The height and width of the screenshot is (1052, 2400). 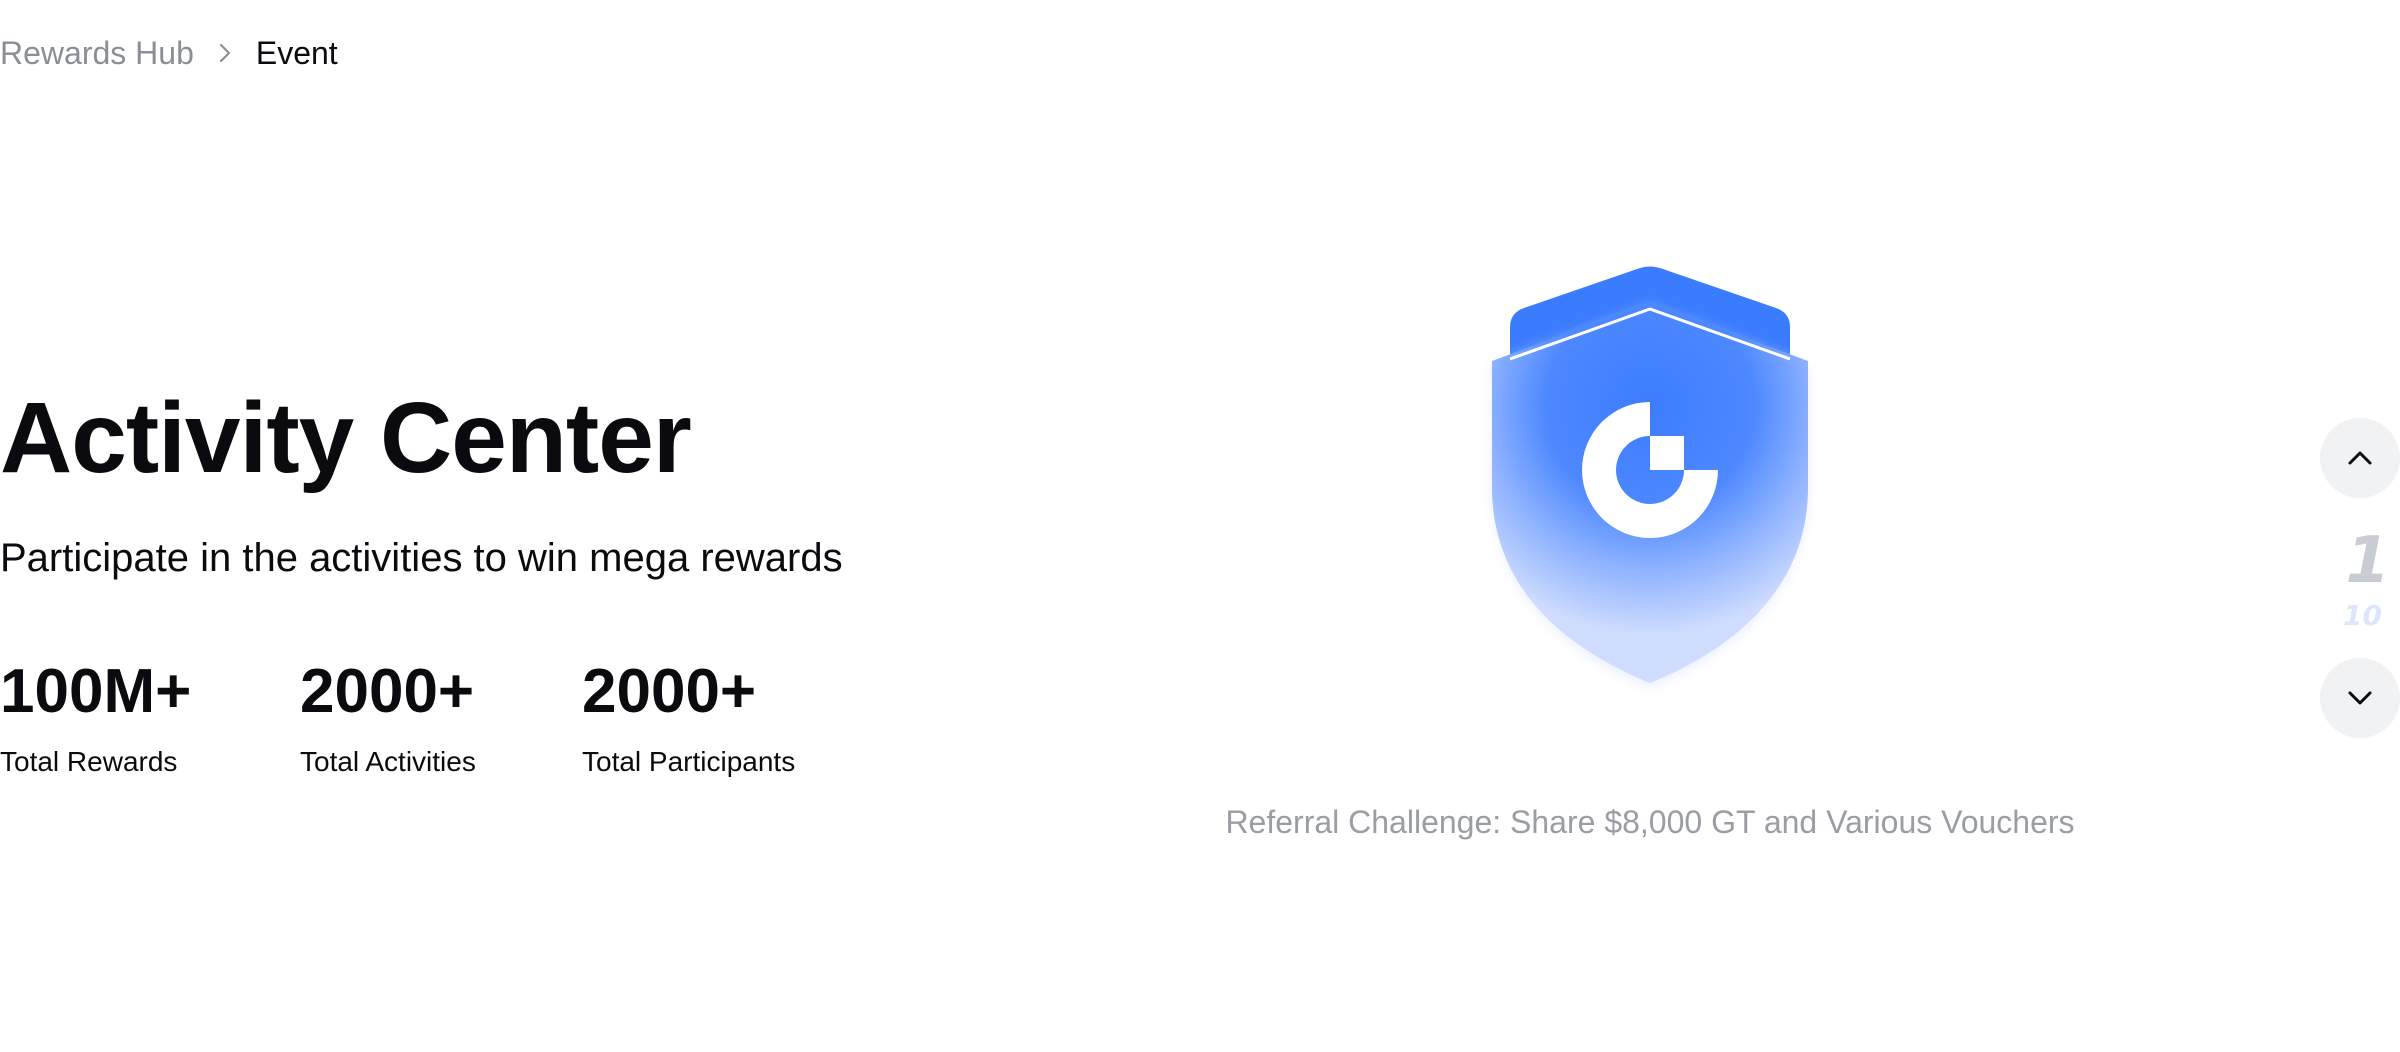 What do you see at coordinates (689, 761) in the screenshot?
I see `stat-label: Total Participants` at bounding box center [689, 761].